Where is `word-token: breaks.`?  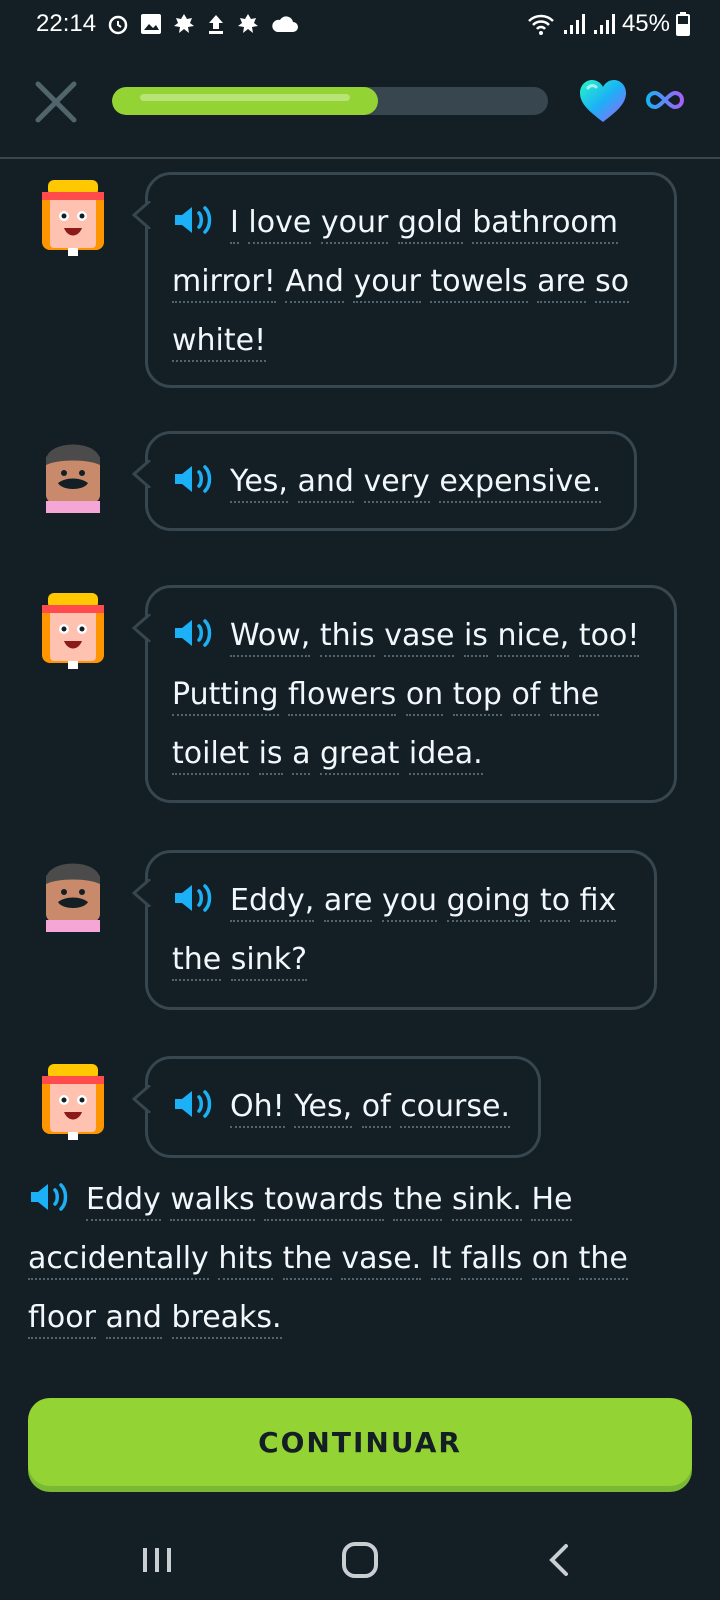 word-token: breaks. is located at coordinates (226, 1319).